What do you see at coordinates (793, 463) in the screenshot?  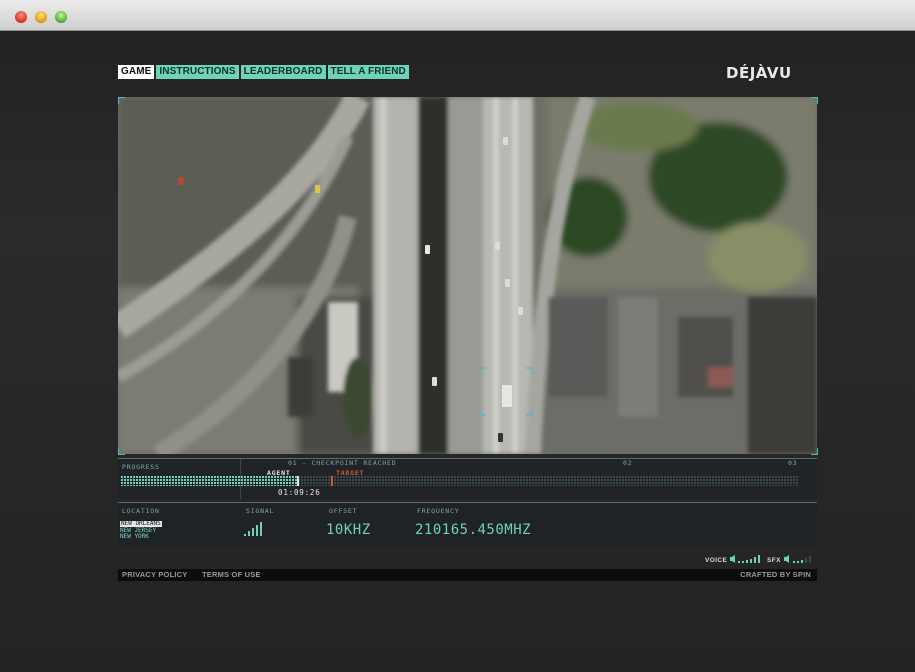 I see `checkpoint-03-label: 03` at bounding box center [793, 463].